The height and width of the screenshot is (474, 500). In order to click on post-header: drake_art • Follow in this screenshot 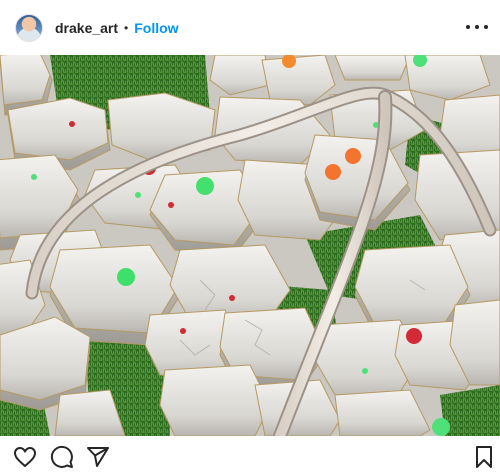, I will do `click(250, 27)`.